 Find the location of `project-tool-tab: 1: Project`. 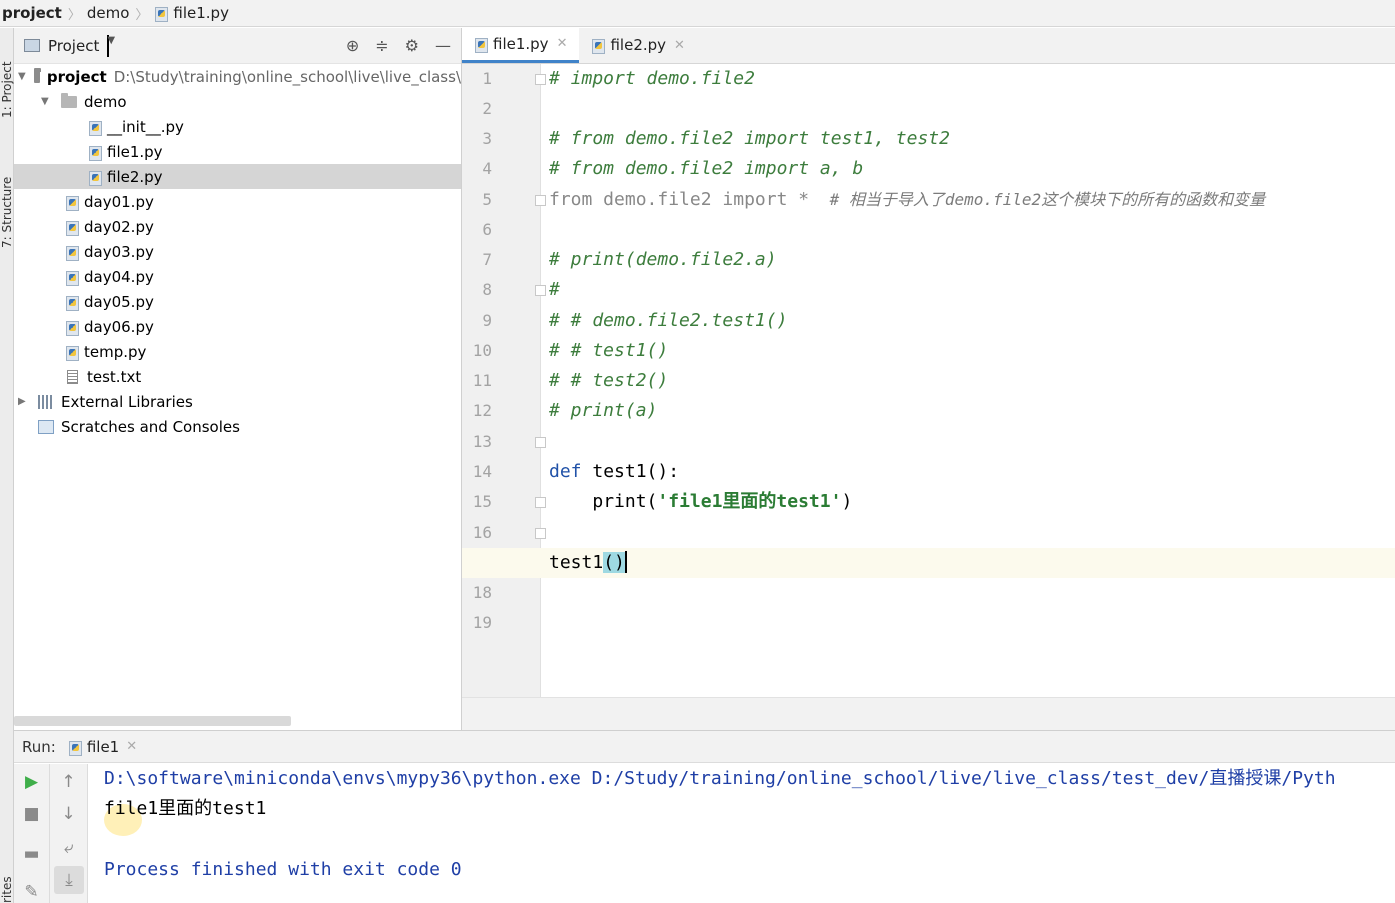

project-tool-tab: 1: Project is located at coordinates (7, 78).